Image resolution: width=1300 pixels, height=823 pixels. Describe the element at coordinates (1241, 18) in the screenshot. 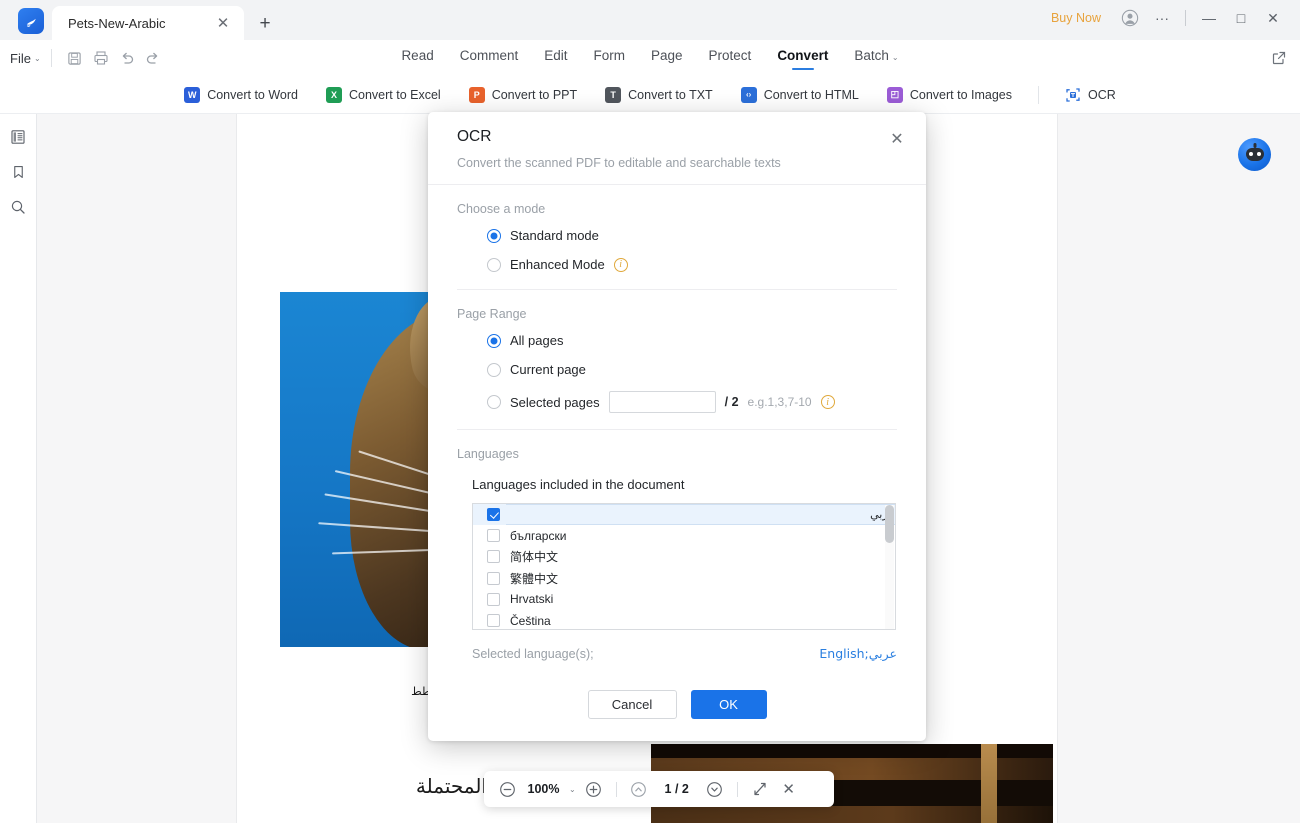

I see `maximize-button: □` at that location.